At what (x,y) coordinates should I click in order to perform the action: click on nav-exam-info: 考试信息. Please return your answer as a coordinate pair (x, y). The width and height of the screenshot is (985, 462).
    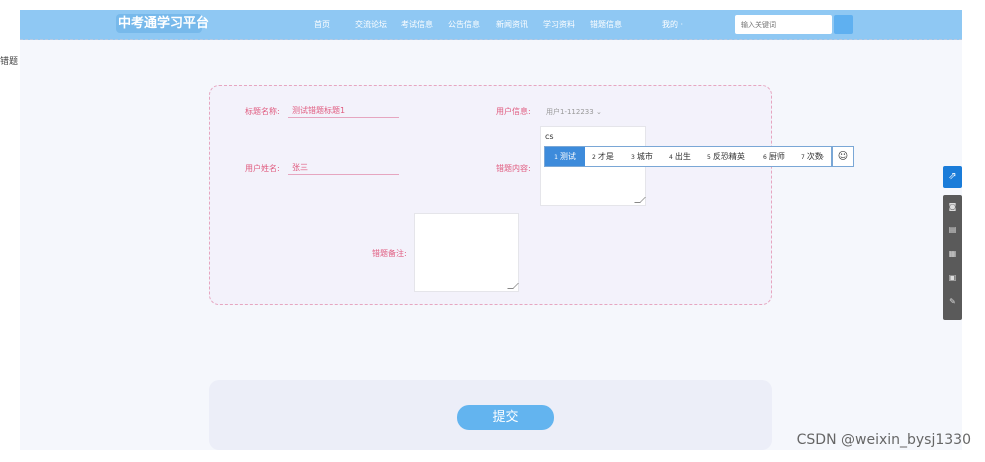
    Looking at the image, I should click on (417, 25).